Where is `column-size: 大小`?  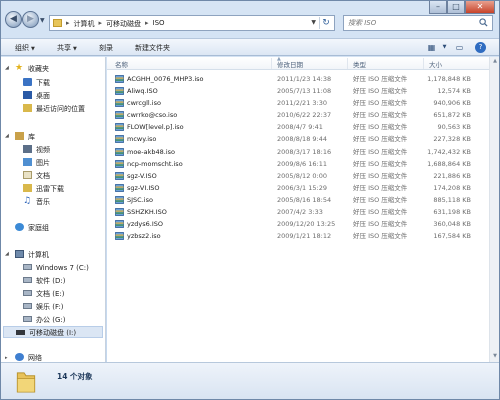
column-size: 大小 is located at coordinates (435, 64).